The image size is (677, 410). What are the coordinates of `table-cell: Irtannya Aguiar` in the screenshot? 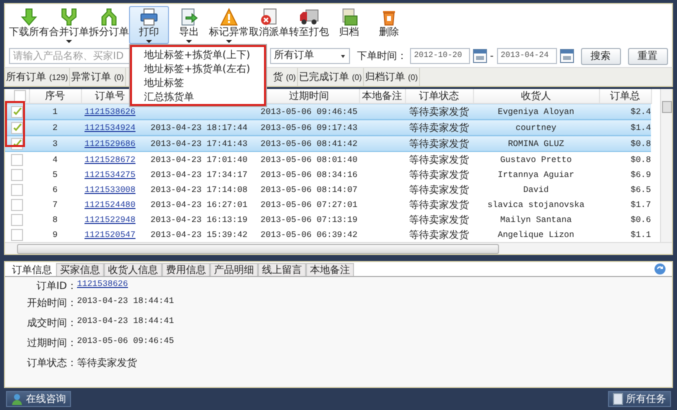 It's located at (536, 175).